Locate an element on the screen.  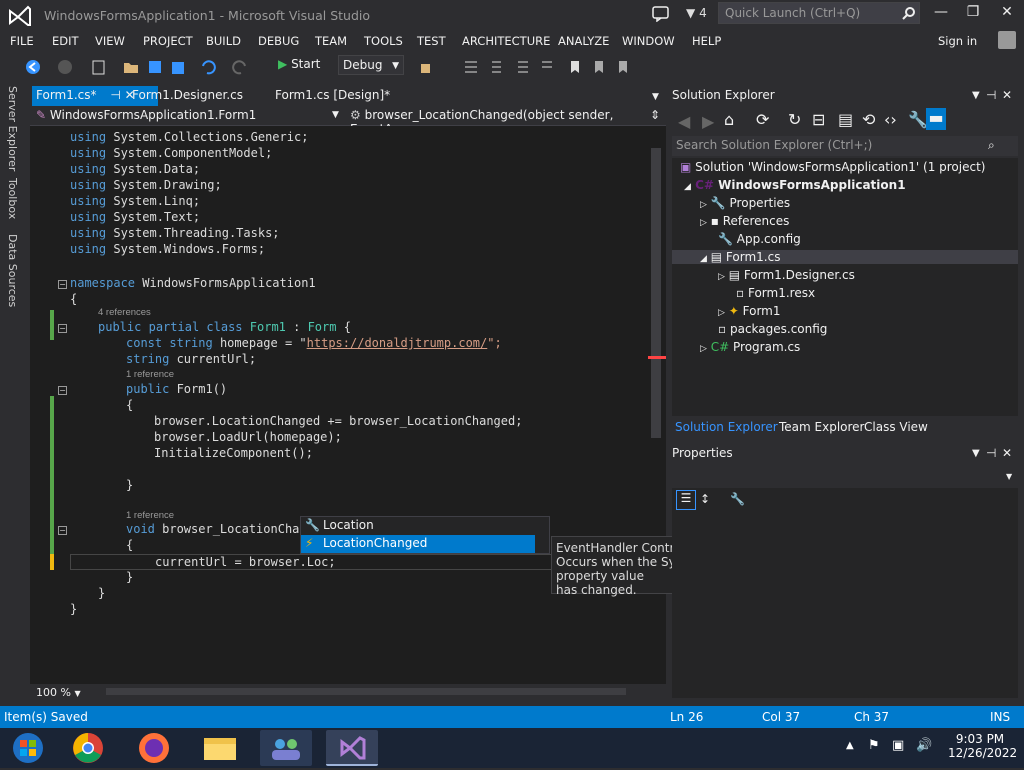
tree-packages-config: ▫ packages.config is located at coordinates (772, 329).